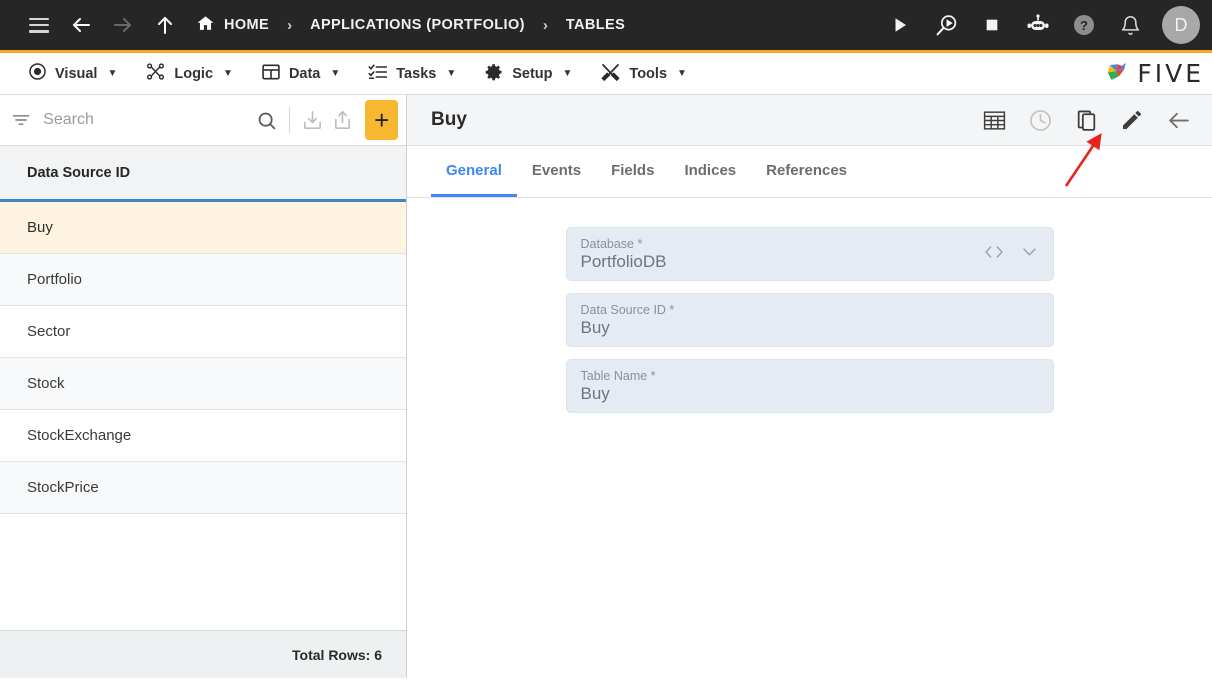  I want to click on menu-label-tasks: Tasks, so click(416, 73).